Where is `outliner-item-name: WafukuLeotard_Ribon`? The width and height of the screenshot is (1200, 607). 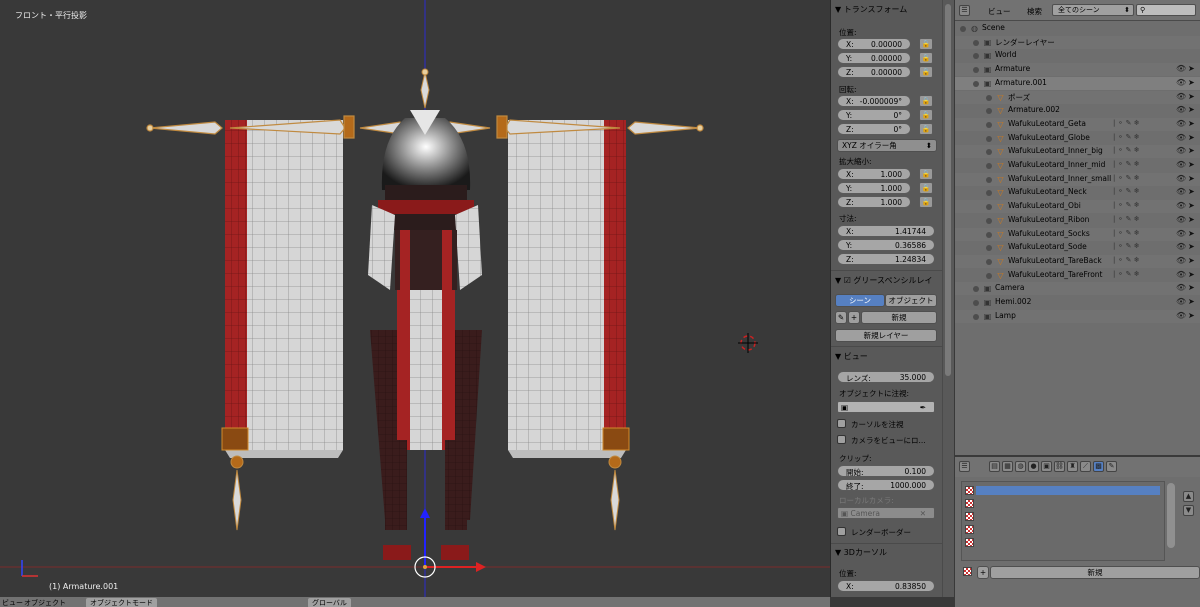 outliner-item-name: WafukuLeotard_Ribon is located at coordinates (1048, 219).